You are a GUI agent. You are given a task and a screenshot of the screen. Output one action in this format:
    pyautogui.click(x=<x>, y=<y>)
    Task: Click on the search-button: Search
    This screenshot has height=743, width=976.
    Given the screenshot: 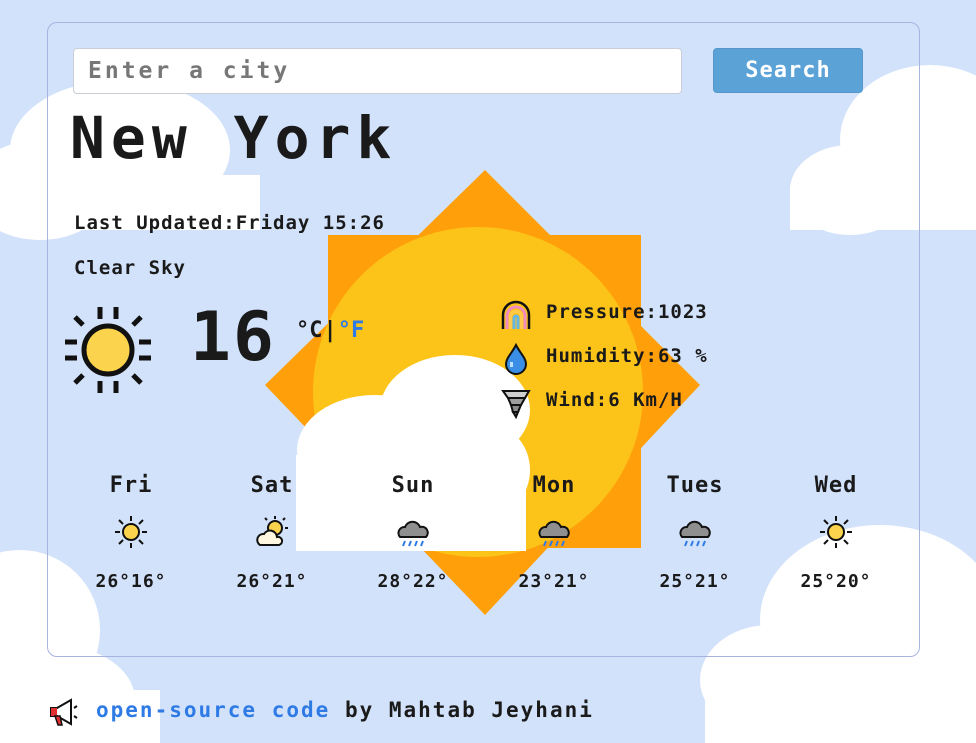 What is the action you would take?
    pyautogui.click(x=788, y=70)
    